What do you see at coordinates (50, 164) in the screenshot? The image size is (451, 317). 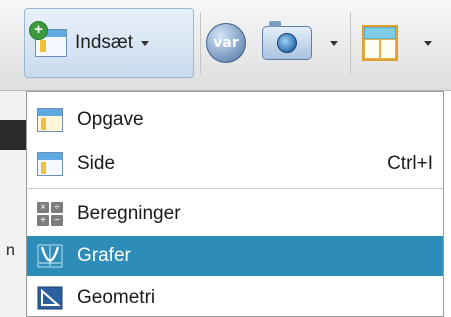 I see `page-icon` at bounding box center [50, 164].